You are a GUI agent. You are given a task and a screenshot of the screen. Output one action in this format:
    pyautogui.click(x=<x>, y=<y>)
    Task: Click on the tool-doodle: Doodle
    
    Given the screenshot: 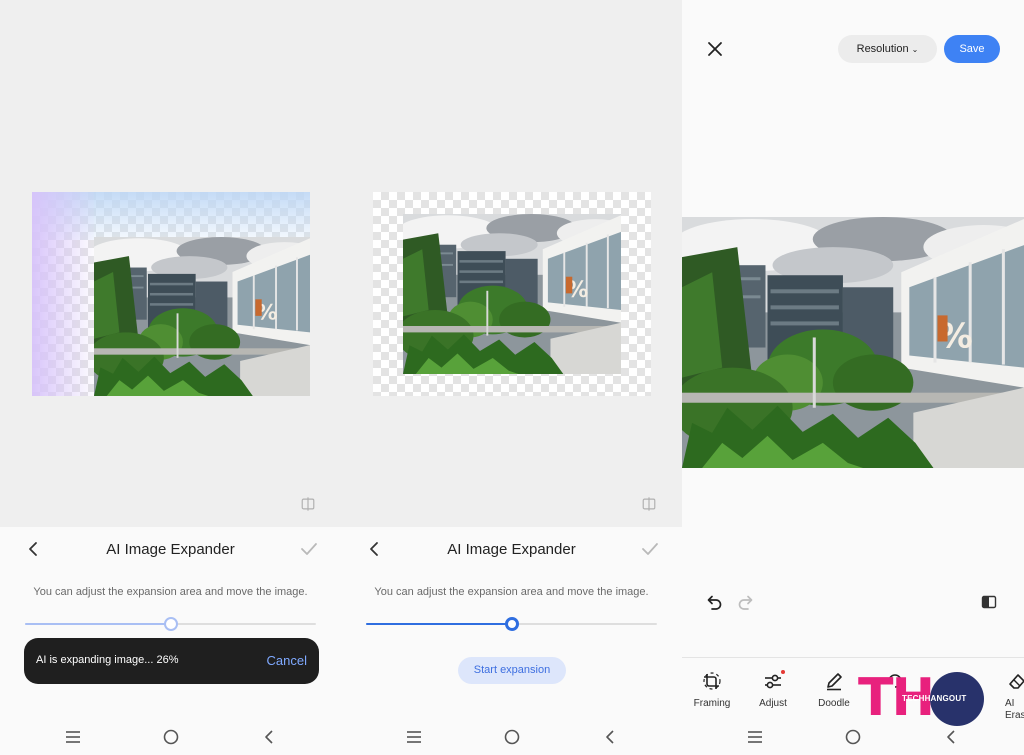 What is the action you would take?
    pyautogui.click(x=834, y=689)
    